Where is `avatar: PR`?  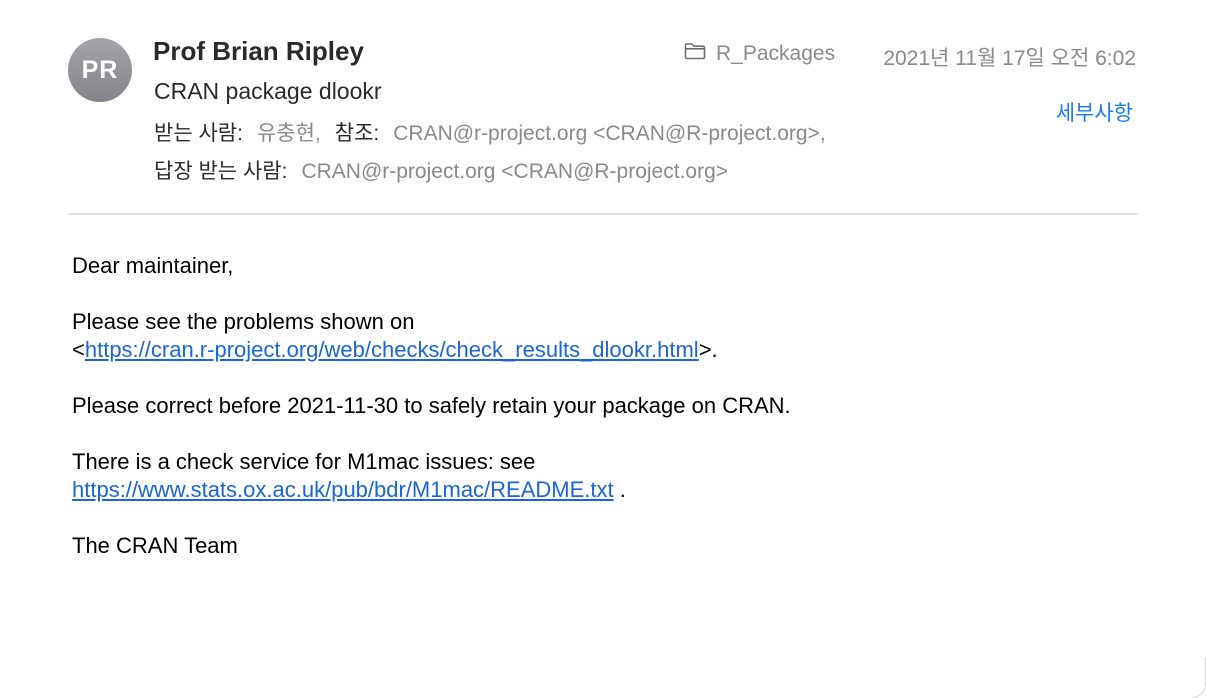 avatar: PR is located at coordinates (100, 70).